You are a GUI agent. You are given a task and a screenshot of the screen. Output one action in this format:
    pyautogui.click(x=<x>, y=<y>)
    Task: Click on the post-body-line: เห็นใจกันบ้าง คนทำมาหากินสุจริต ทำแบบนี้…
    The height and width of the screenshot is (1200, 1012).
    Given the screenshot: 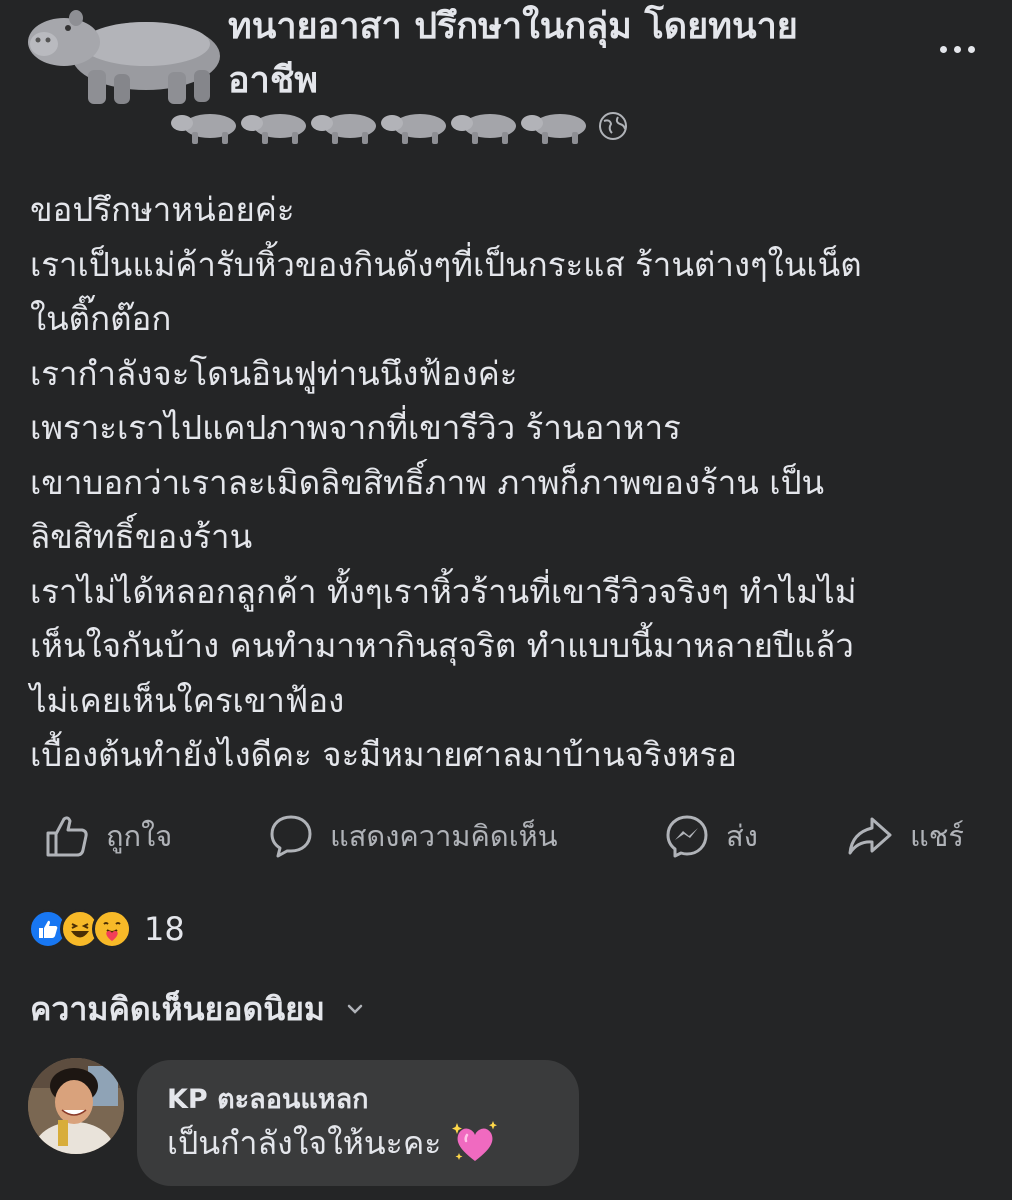 What is the action you would take?
    pyautogui.click(x=442, y=645)
    